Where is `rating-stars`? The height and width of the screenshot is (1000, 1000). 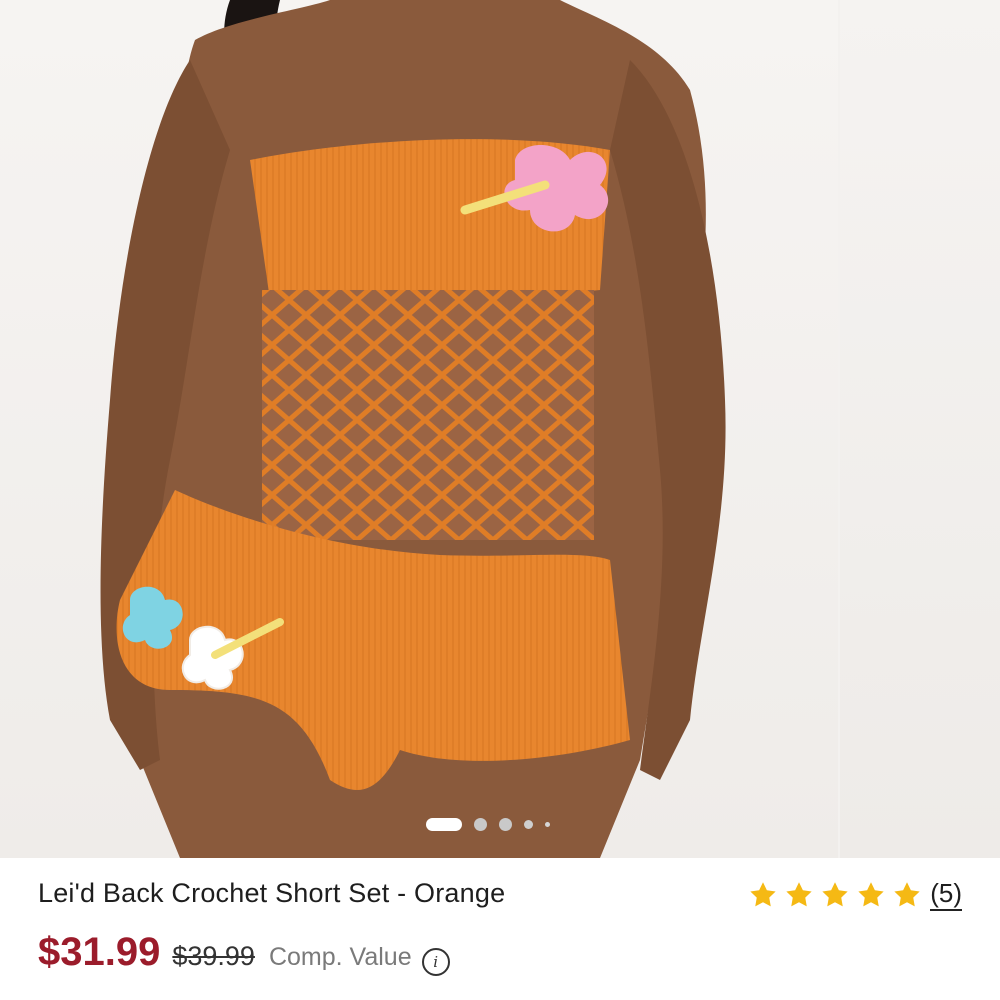 rating-stars is located at coordinates (835, 895).